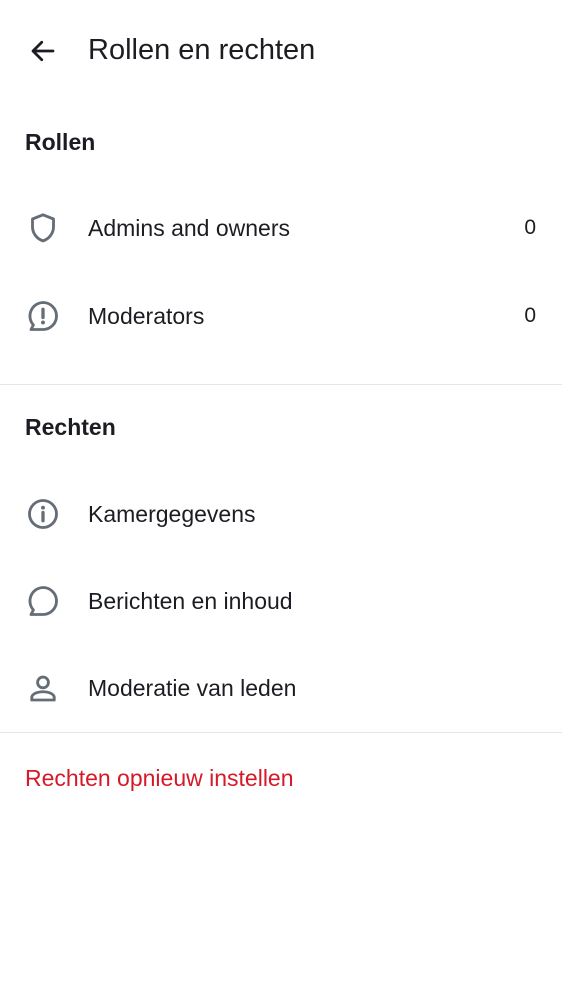 The width and height of the screenshot is (562, 1000). Describe the element at coordinates (43, 514) in the screenshot. I see `info-icon` at that location.